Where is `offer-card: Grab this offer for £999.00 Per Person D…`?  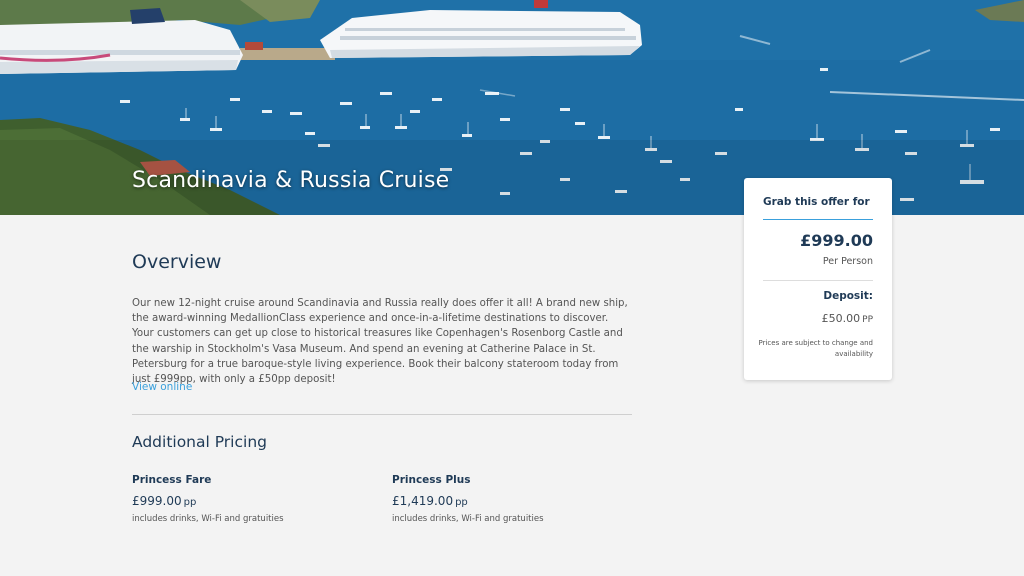 offer-card: Grab this offer for £999.00 Per Person D… is located at coordinates (818, 279).